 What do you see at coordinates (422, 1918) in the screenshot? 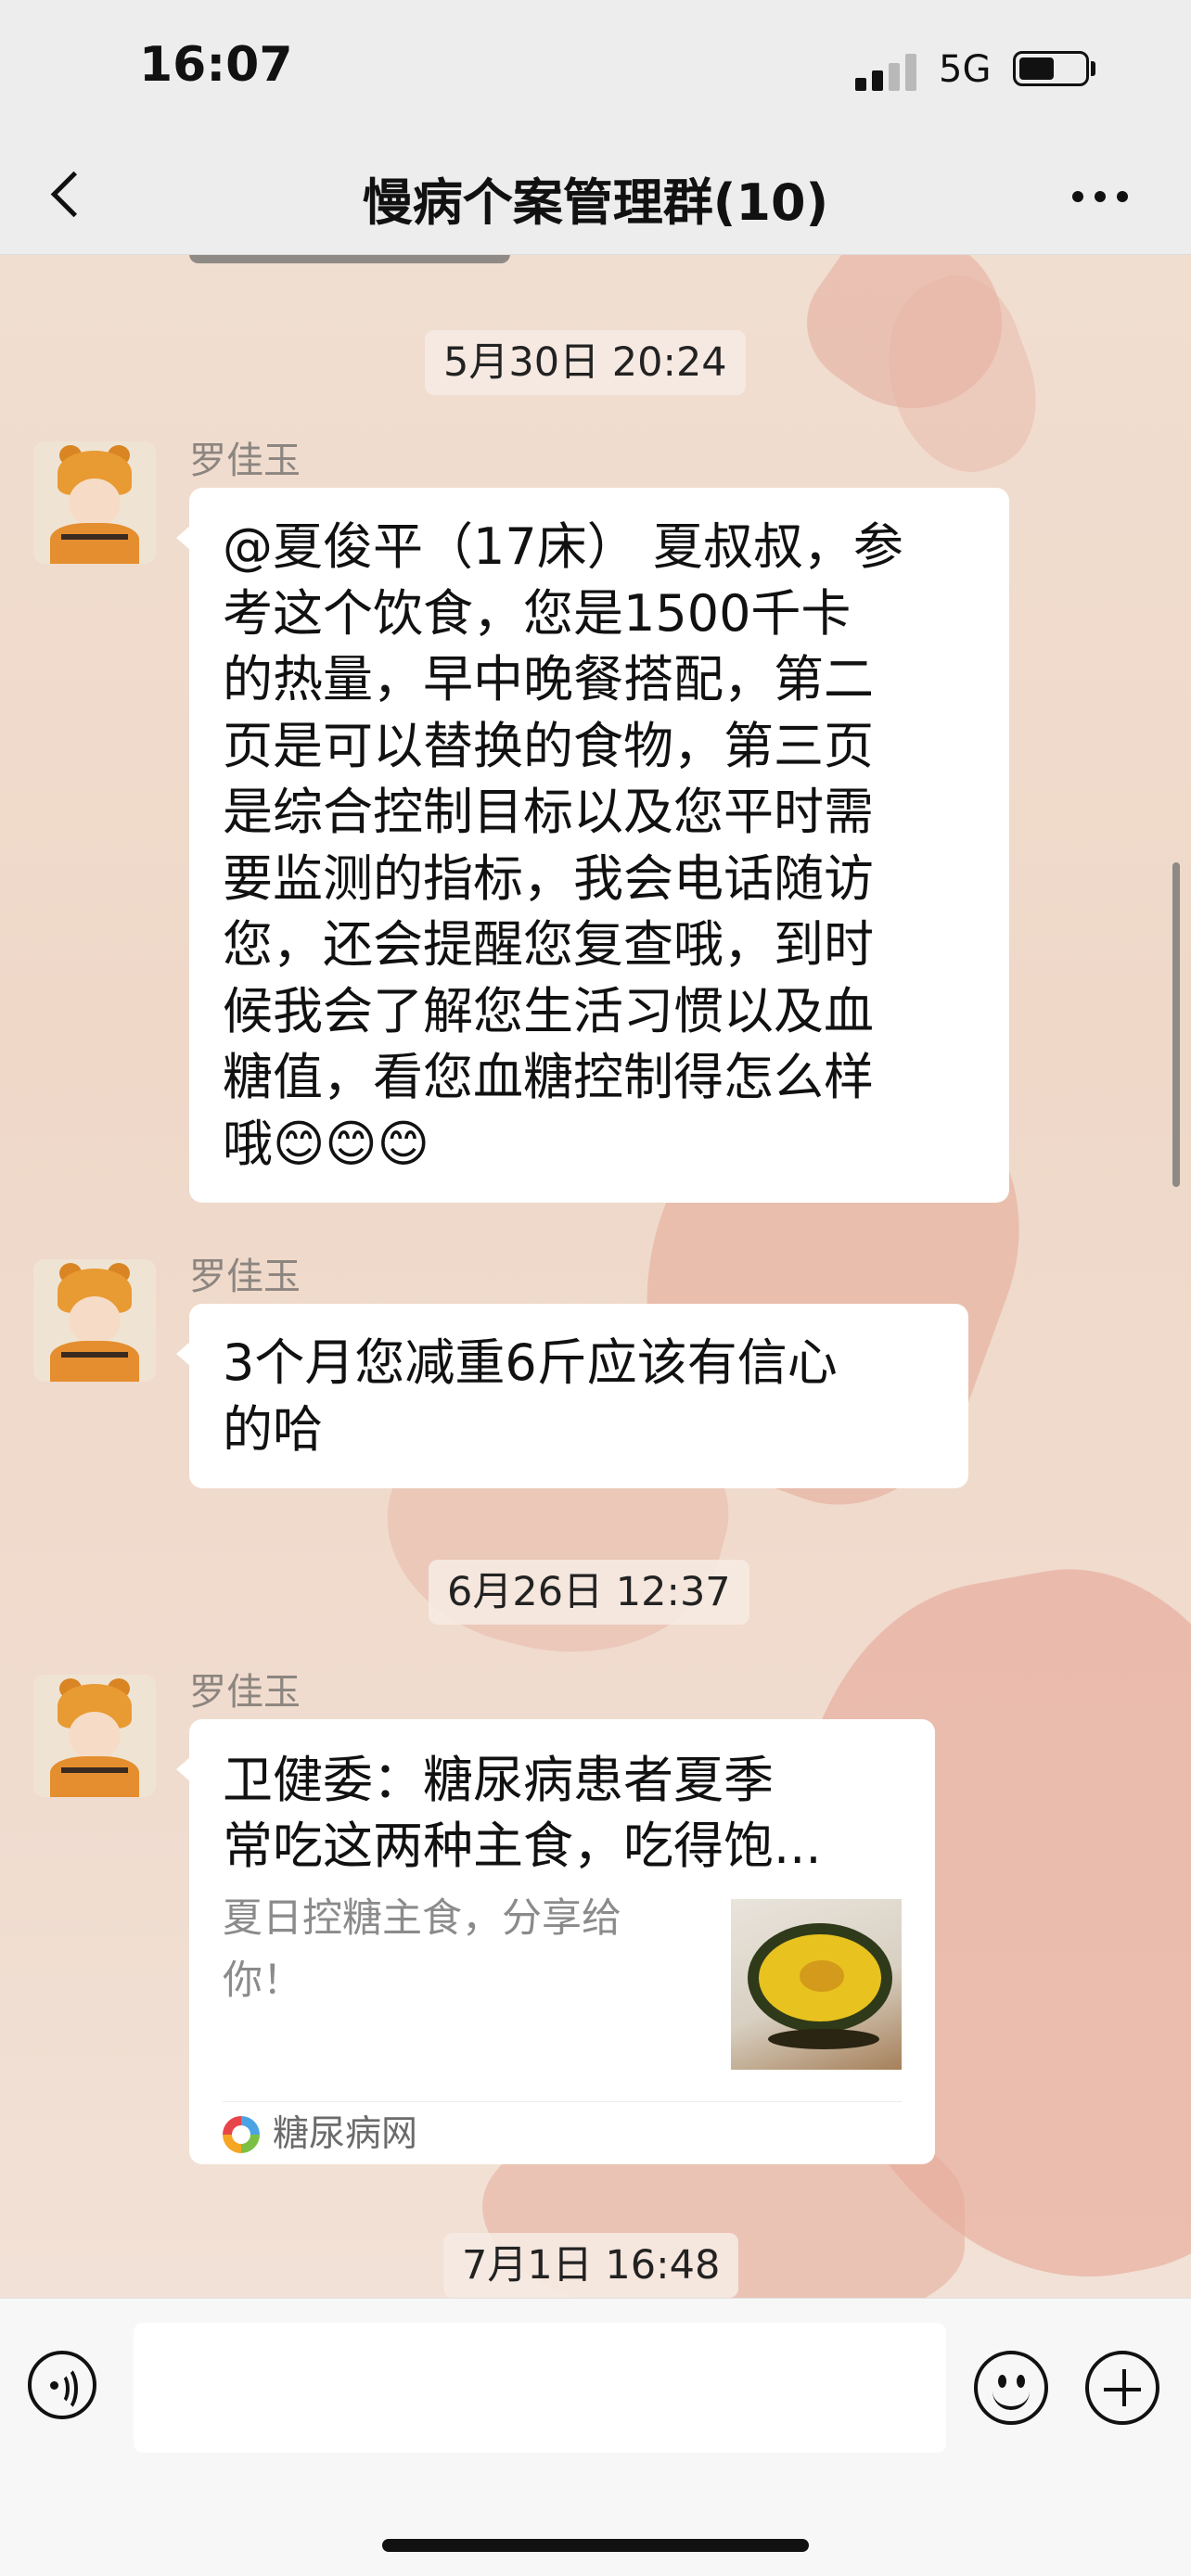
I see `article-description-line: 夏日控糖主食，分享给` at bounding box center [422, 1918].